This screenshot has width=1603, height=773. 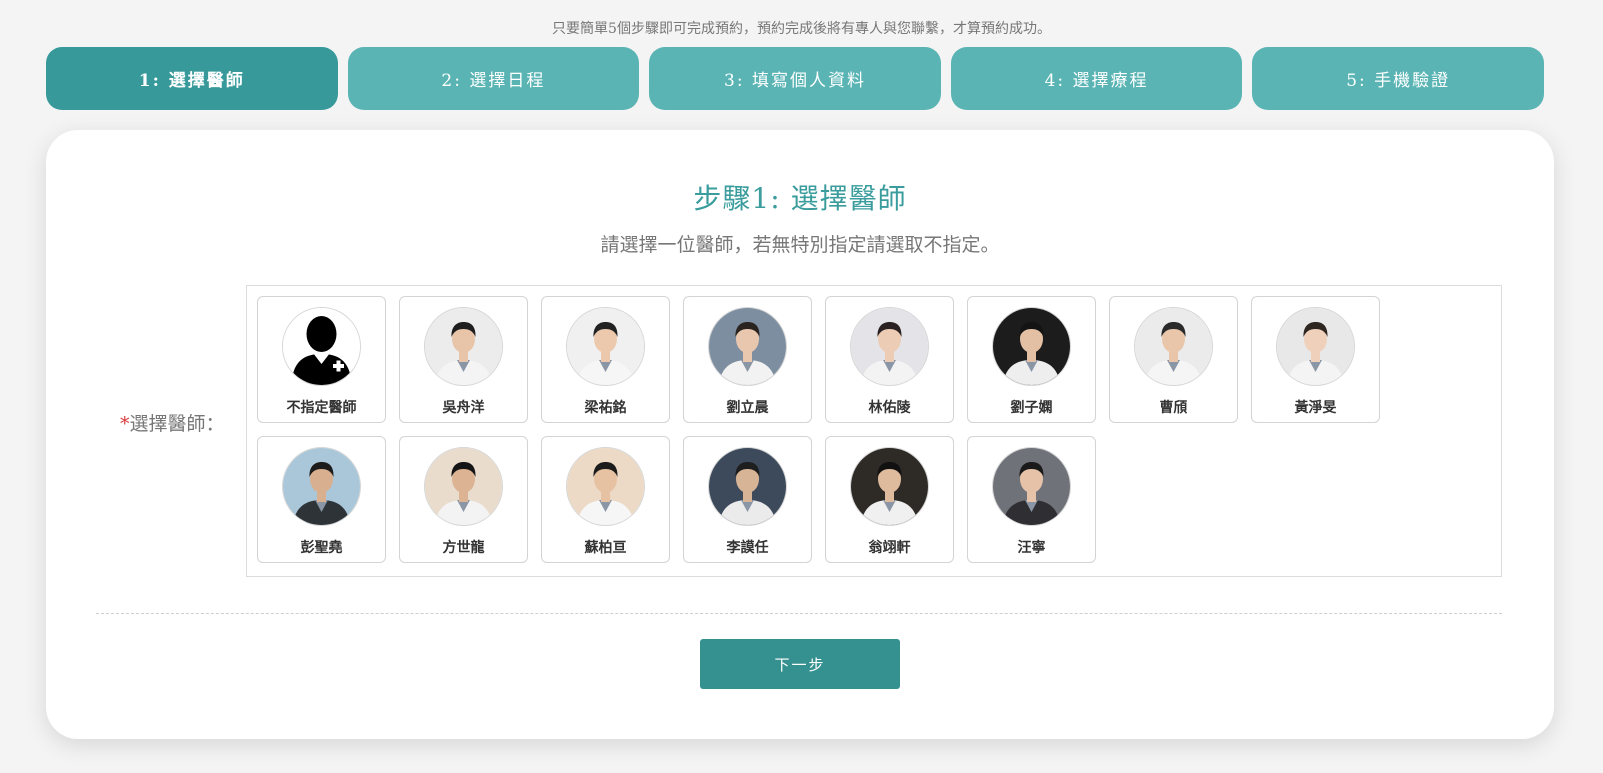 What do you see at coordinates (605, 548) in the screenshot?
I see `doctor-name: 蘇柏亘` at bounding box center [605, 548].